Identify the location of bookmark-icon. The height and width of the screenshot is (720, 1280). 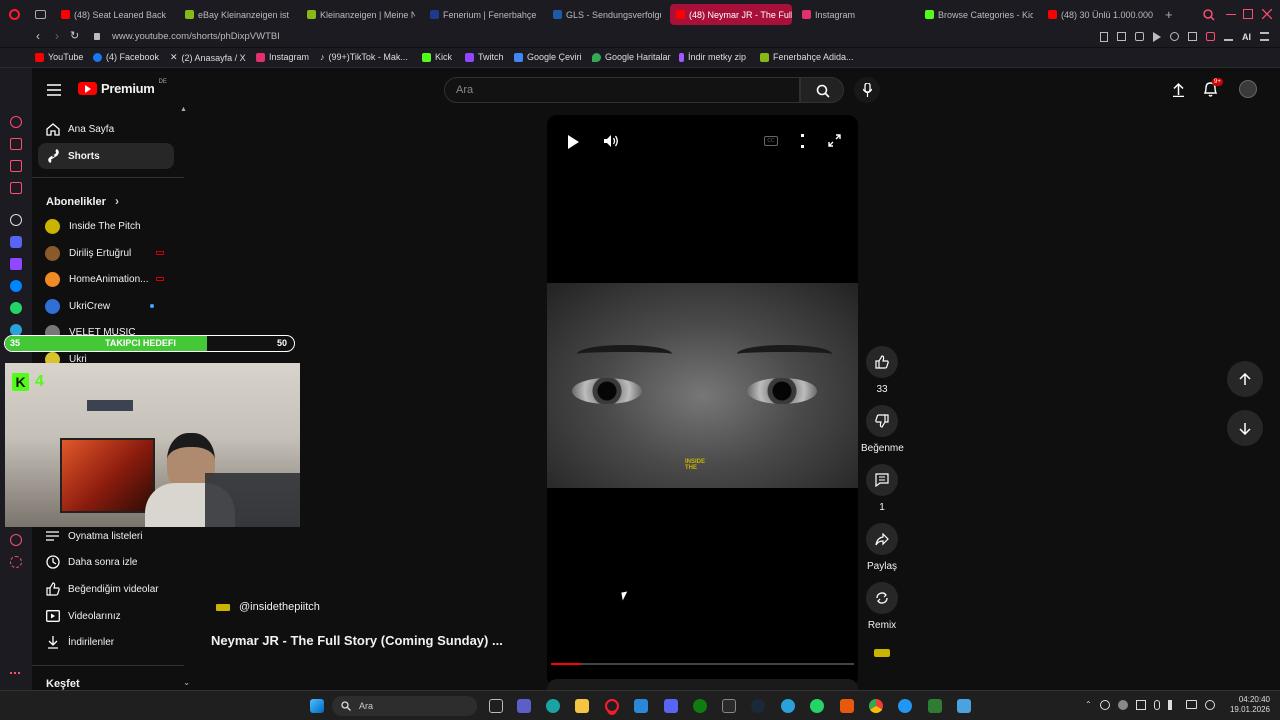
(1104, 37).